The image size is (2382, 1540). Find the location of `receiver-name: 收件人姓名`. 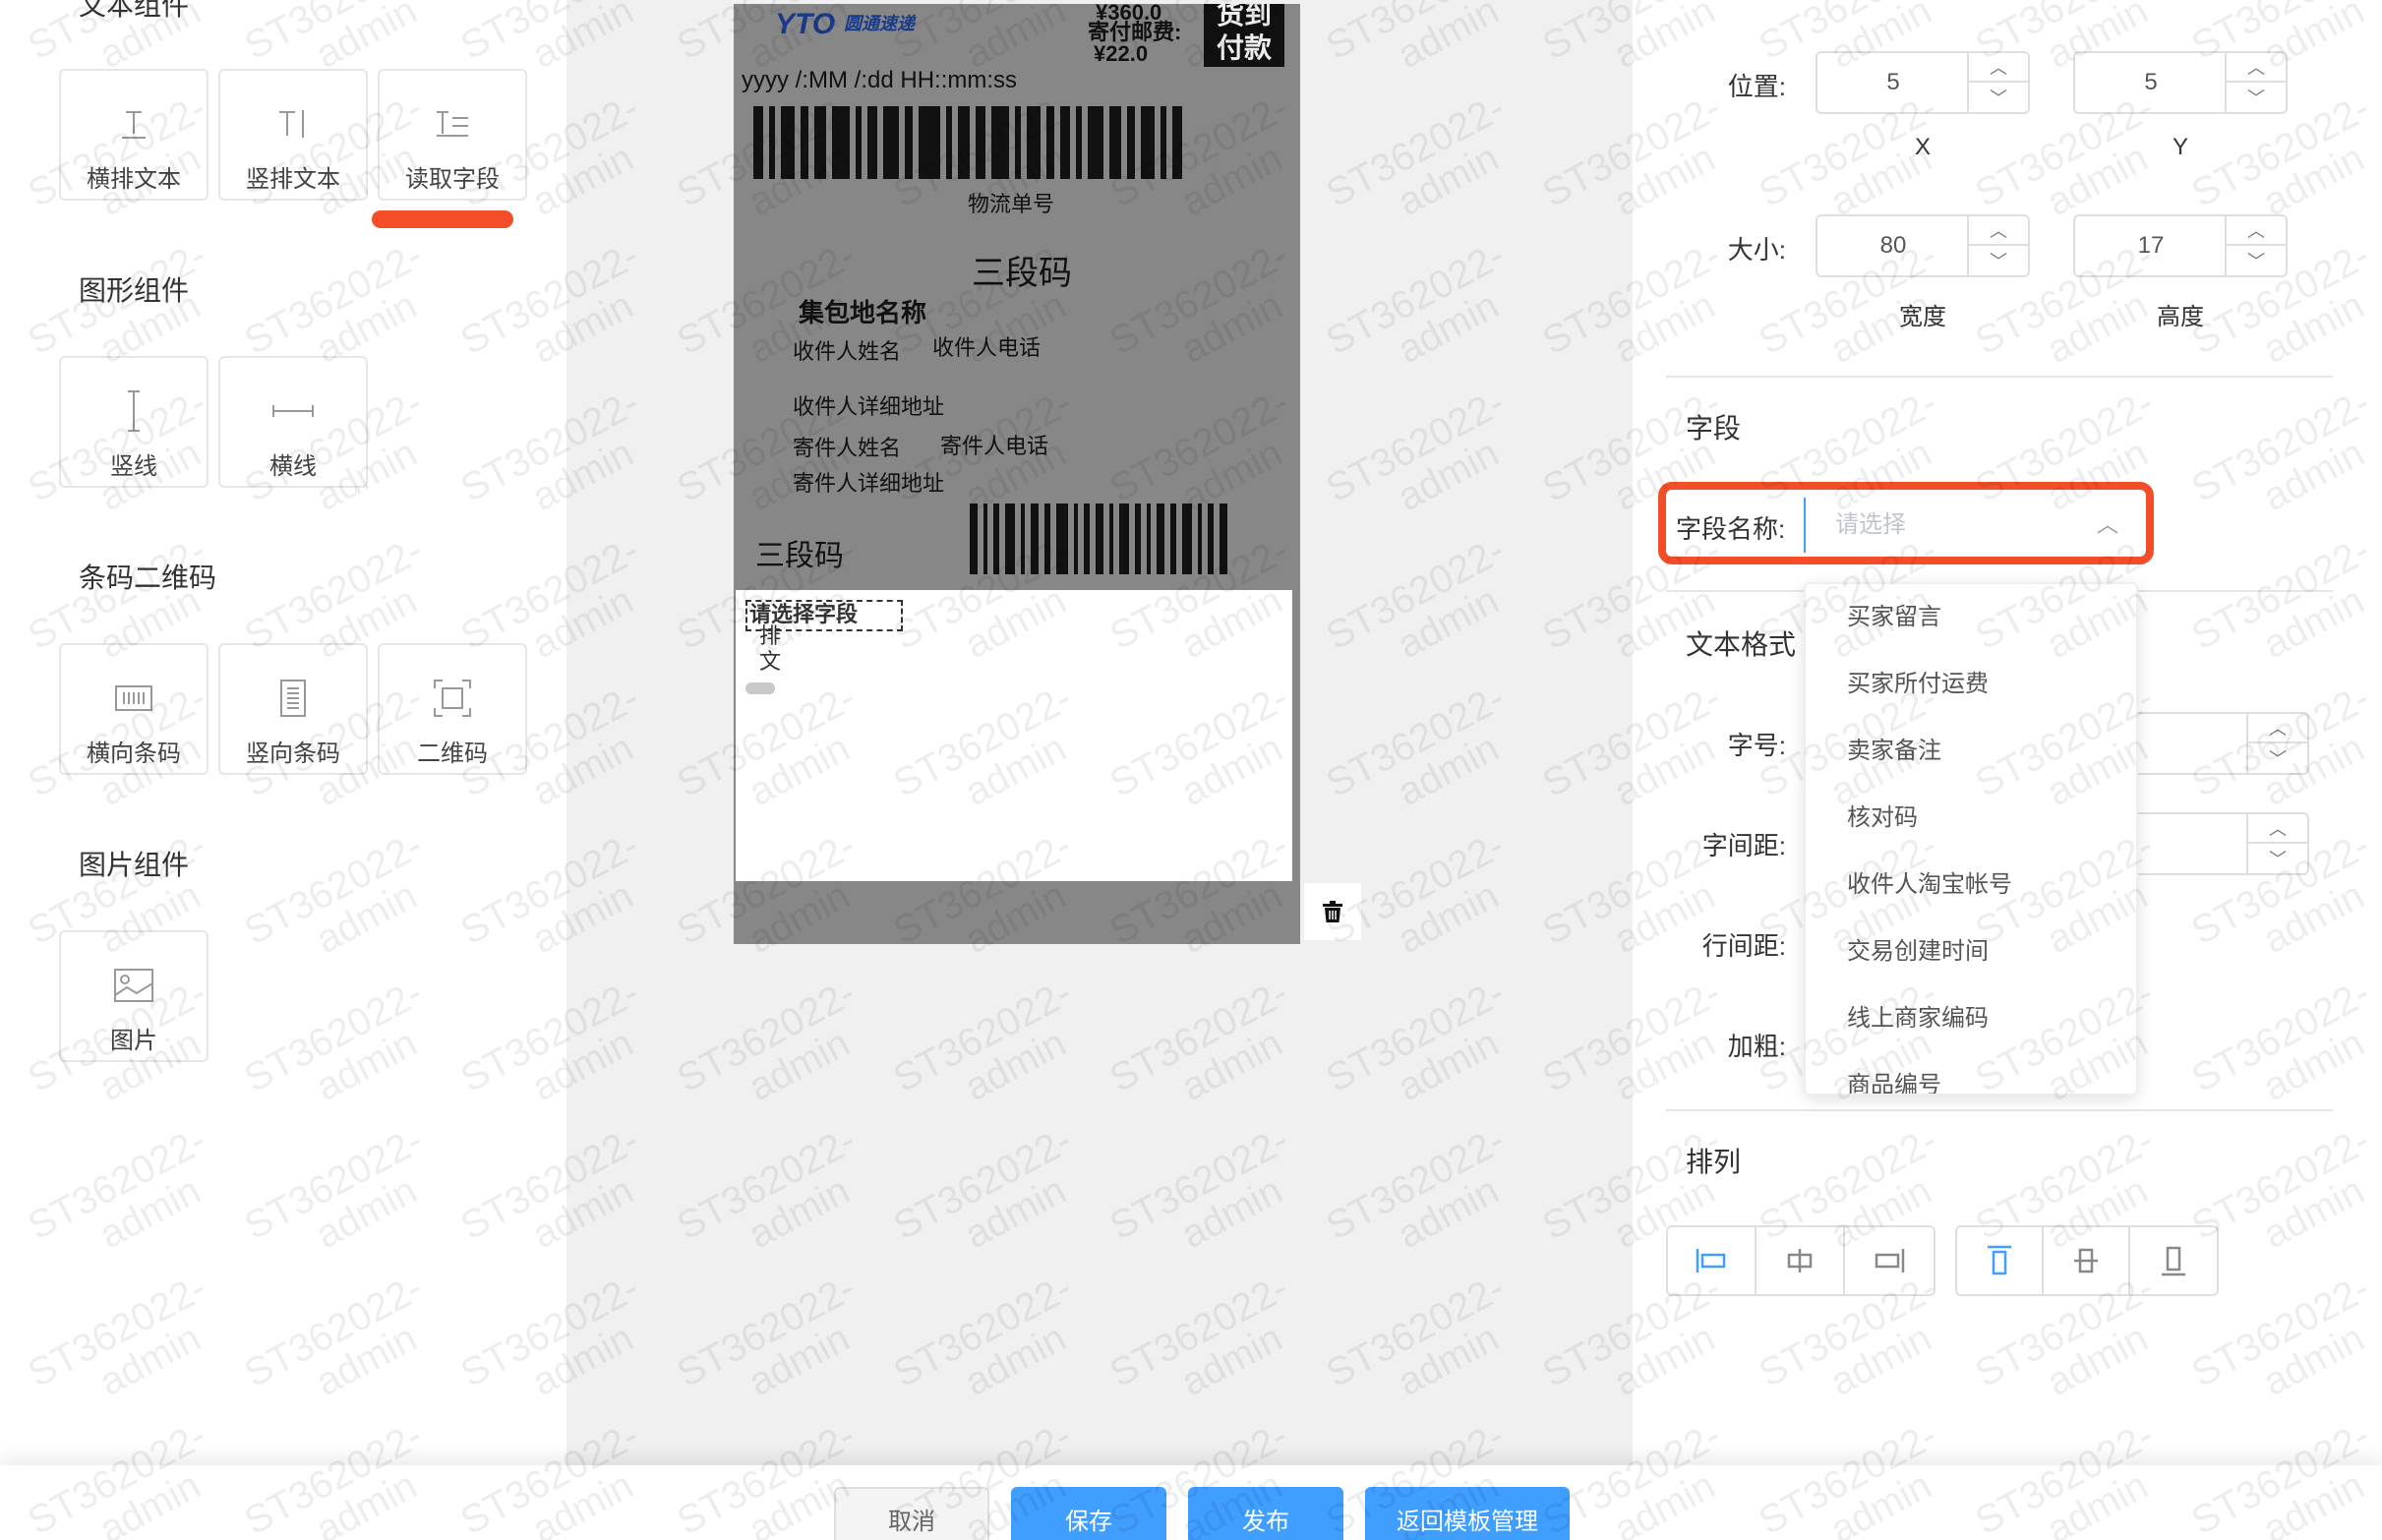

receiver-name: 收件人姓名 is located at coordinates (847, 352).